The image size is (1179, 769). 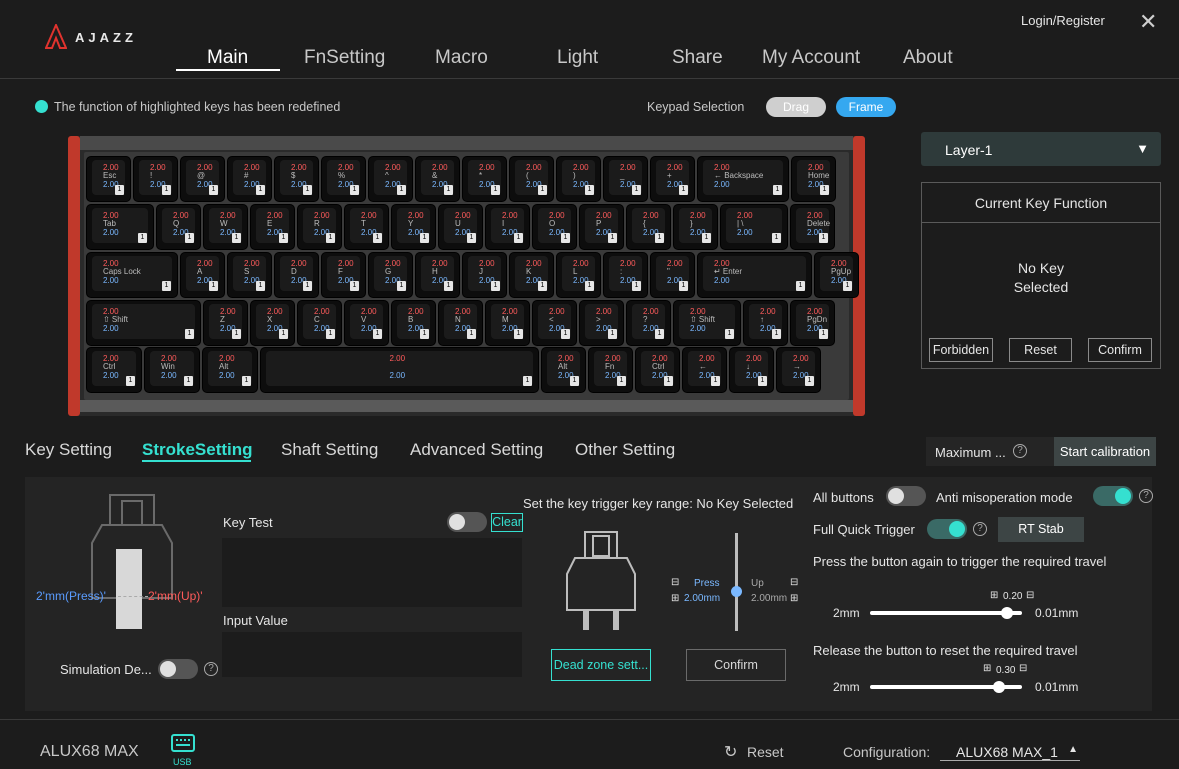 I want to click on keyboard-key: 2.00 #2.00 1, so click(x=249, y=179).